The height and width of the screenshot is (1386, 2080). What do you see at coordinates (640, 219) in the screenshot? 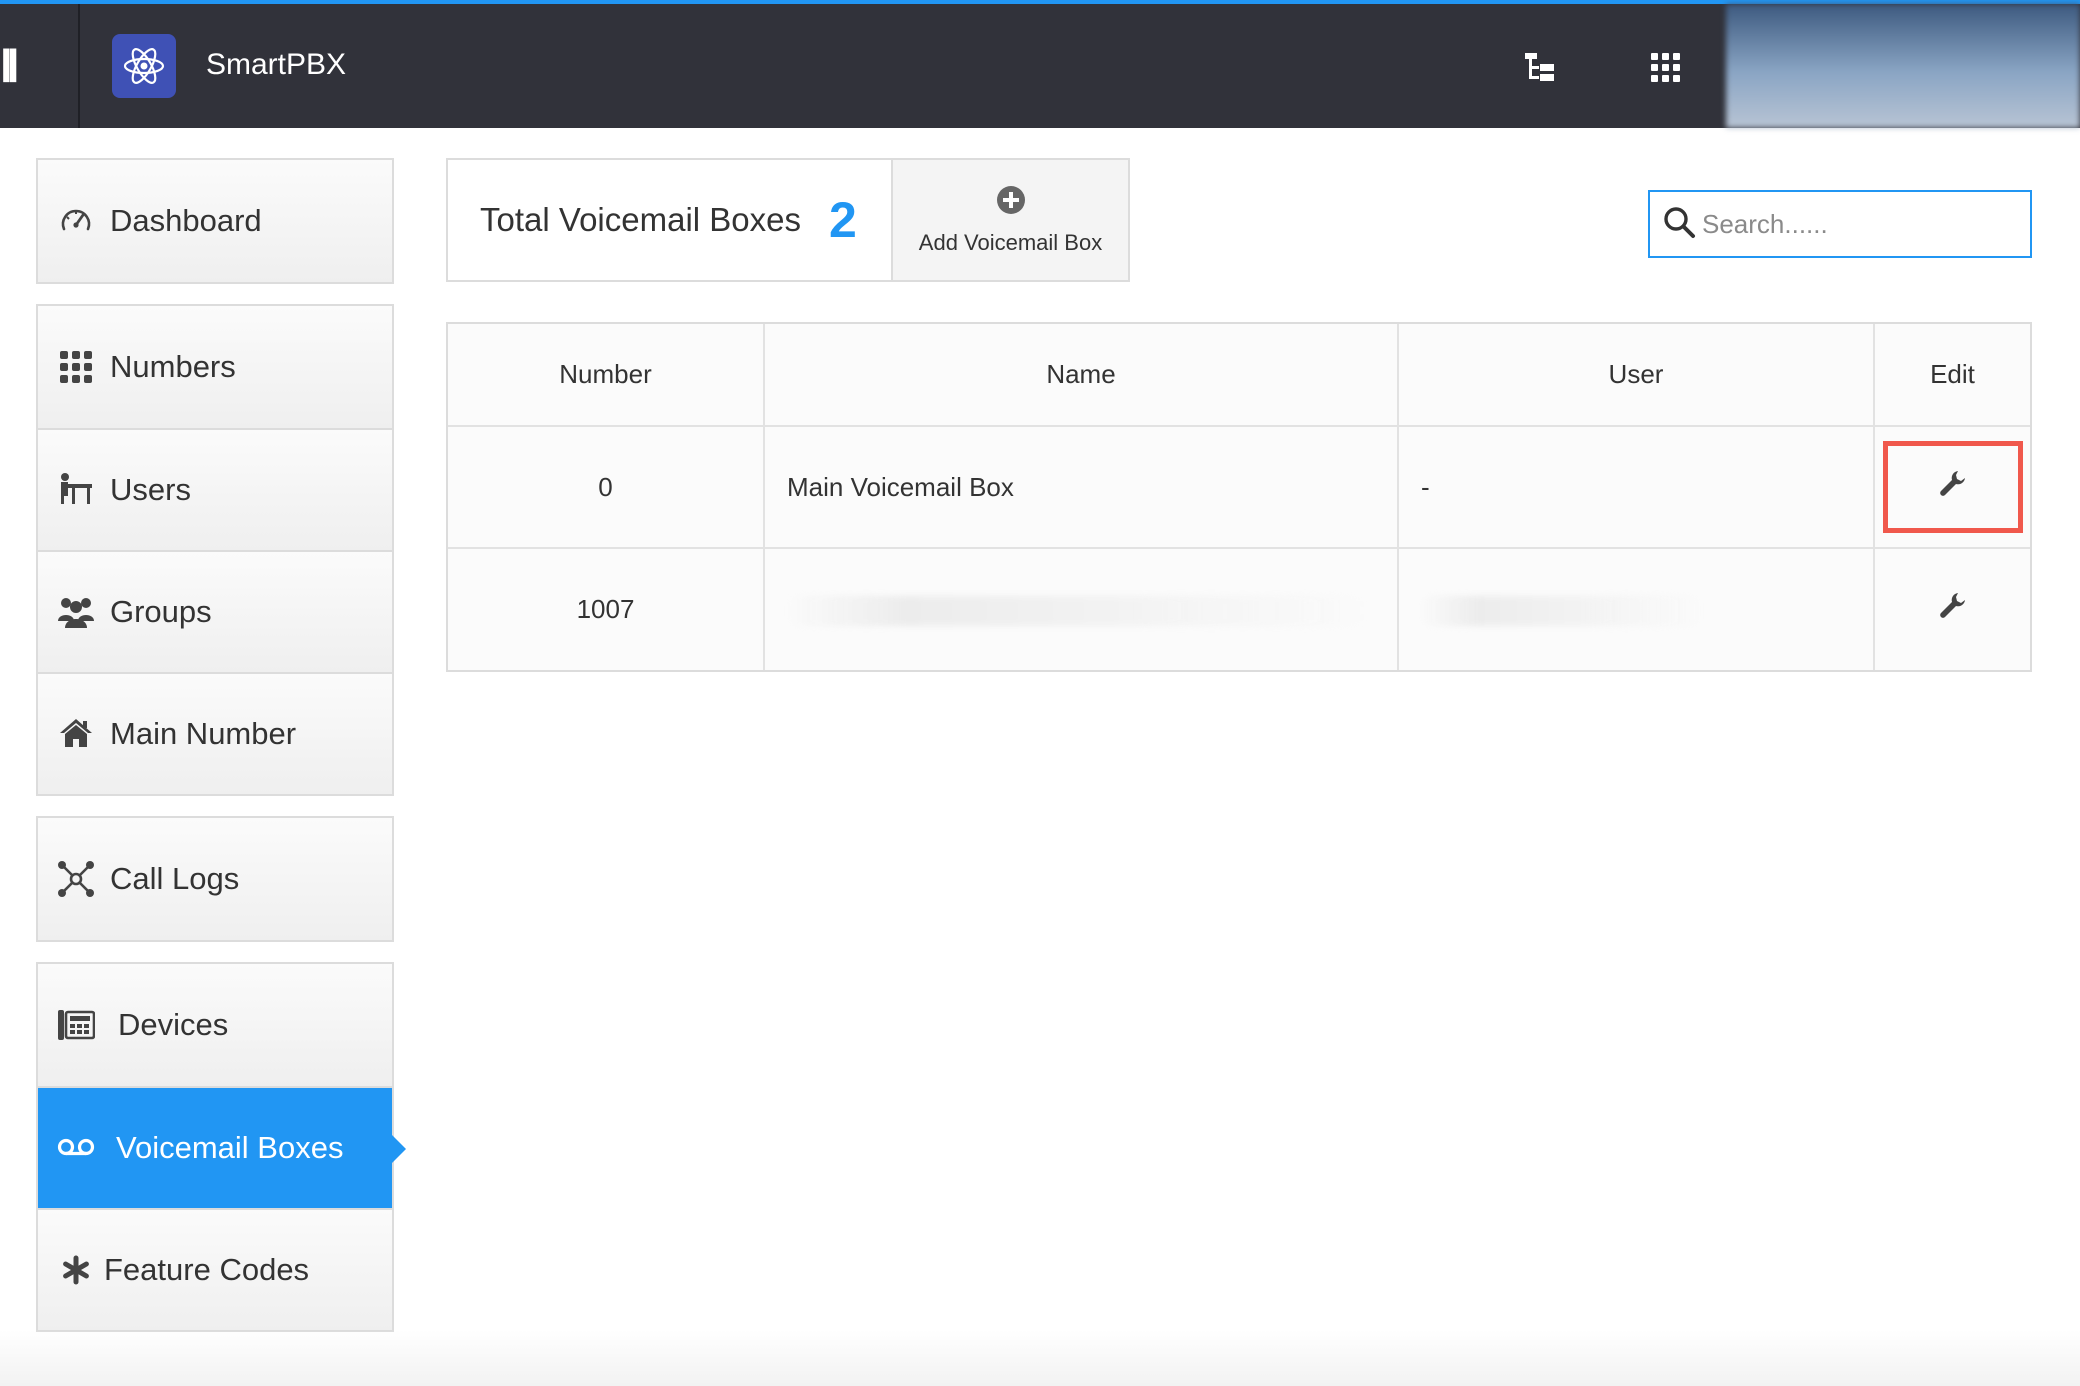
I see `total-label: Total Voicemail Boxes` at bounding box center [640, 219].